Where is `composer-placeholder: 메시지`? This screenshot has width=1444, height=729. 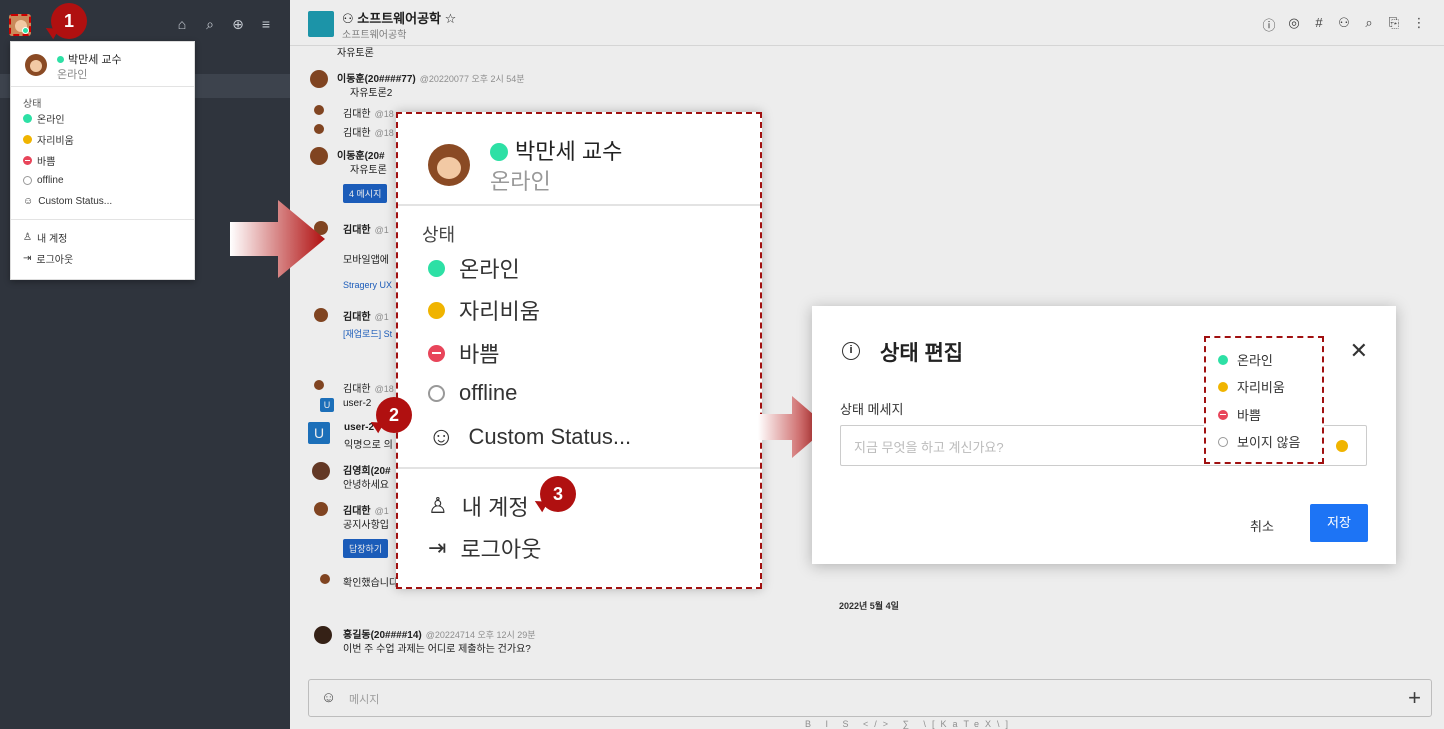
composer-placeholder: 메시지 is located at coordinates (364, 699).